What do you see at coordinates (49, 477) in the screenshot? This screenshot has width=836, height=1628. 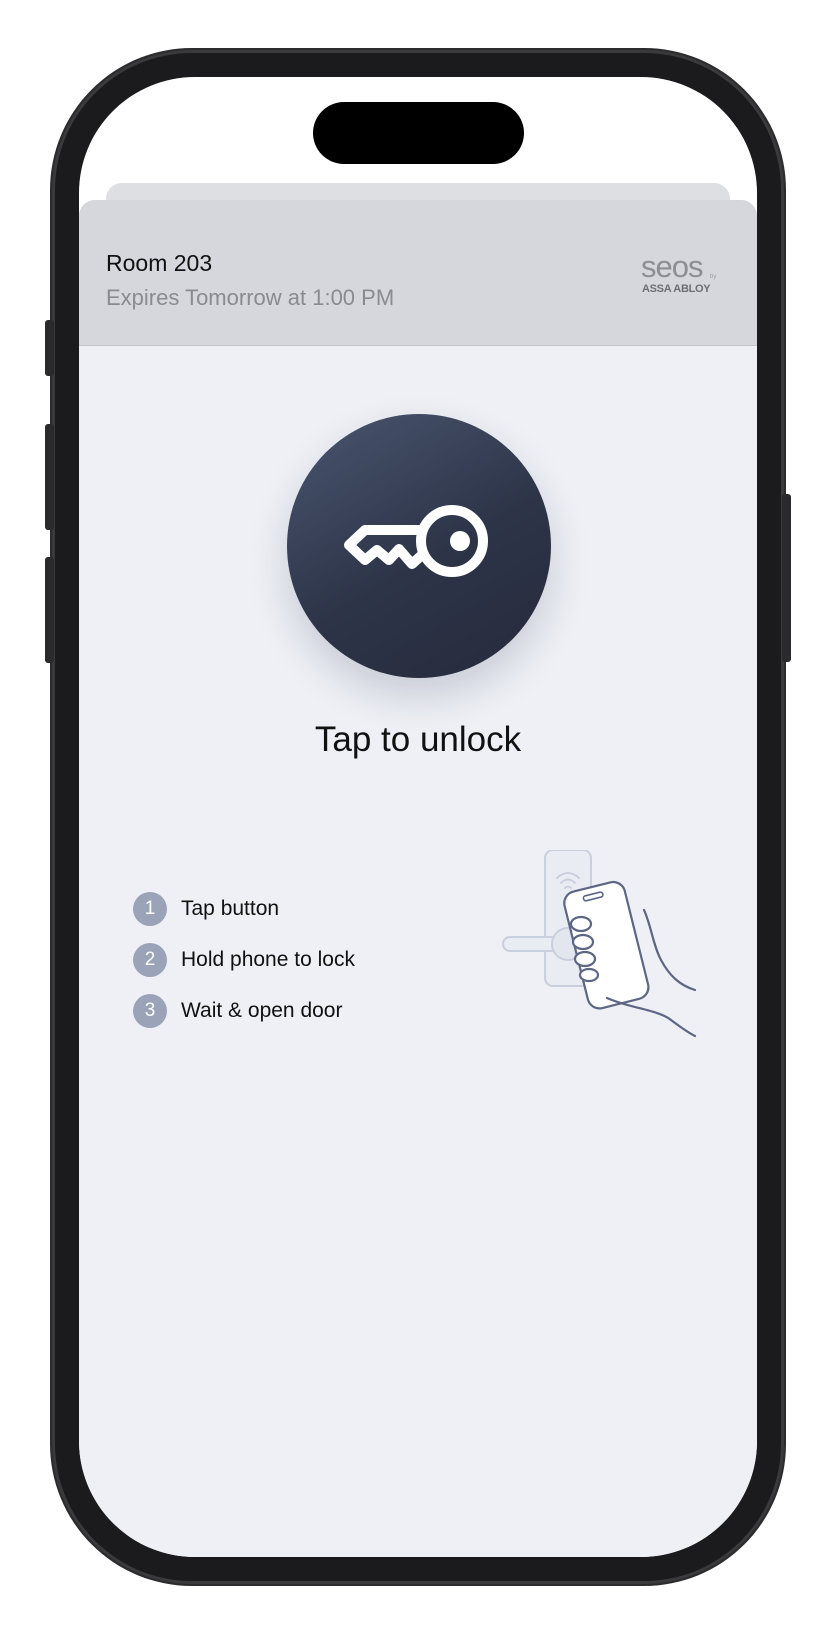 I see `volume-up-side-button` at bounding box center [49, 477].